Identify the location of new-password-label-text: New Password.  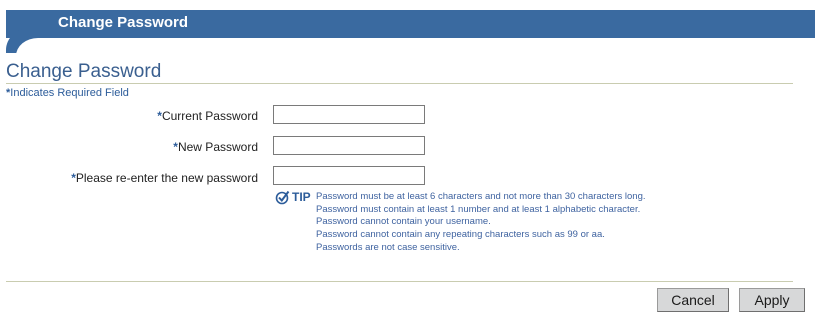
(217, 147).